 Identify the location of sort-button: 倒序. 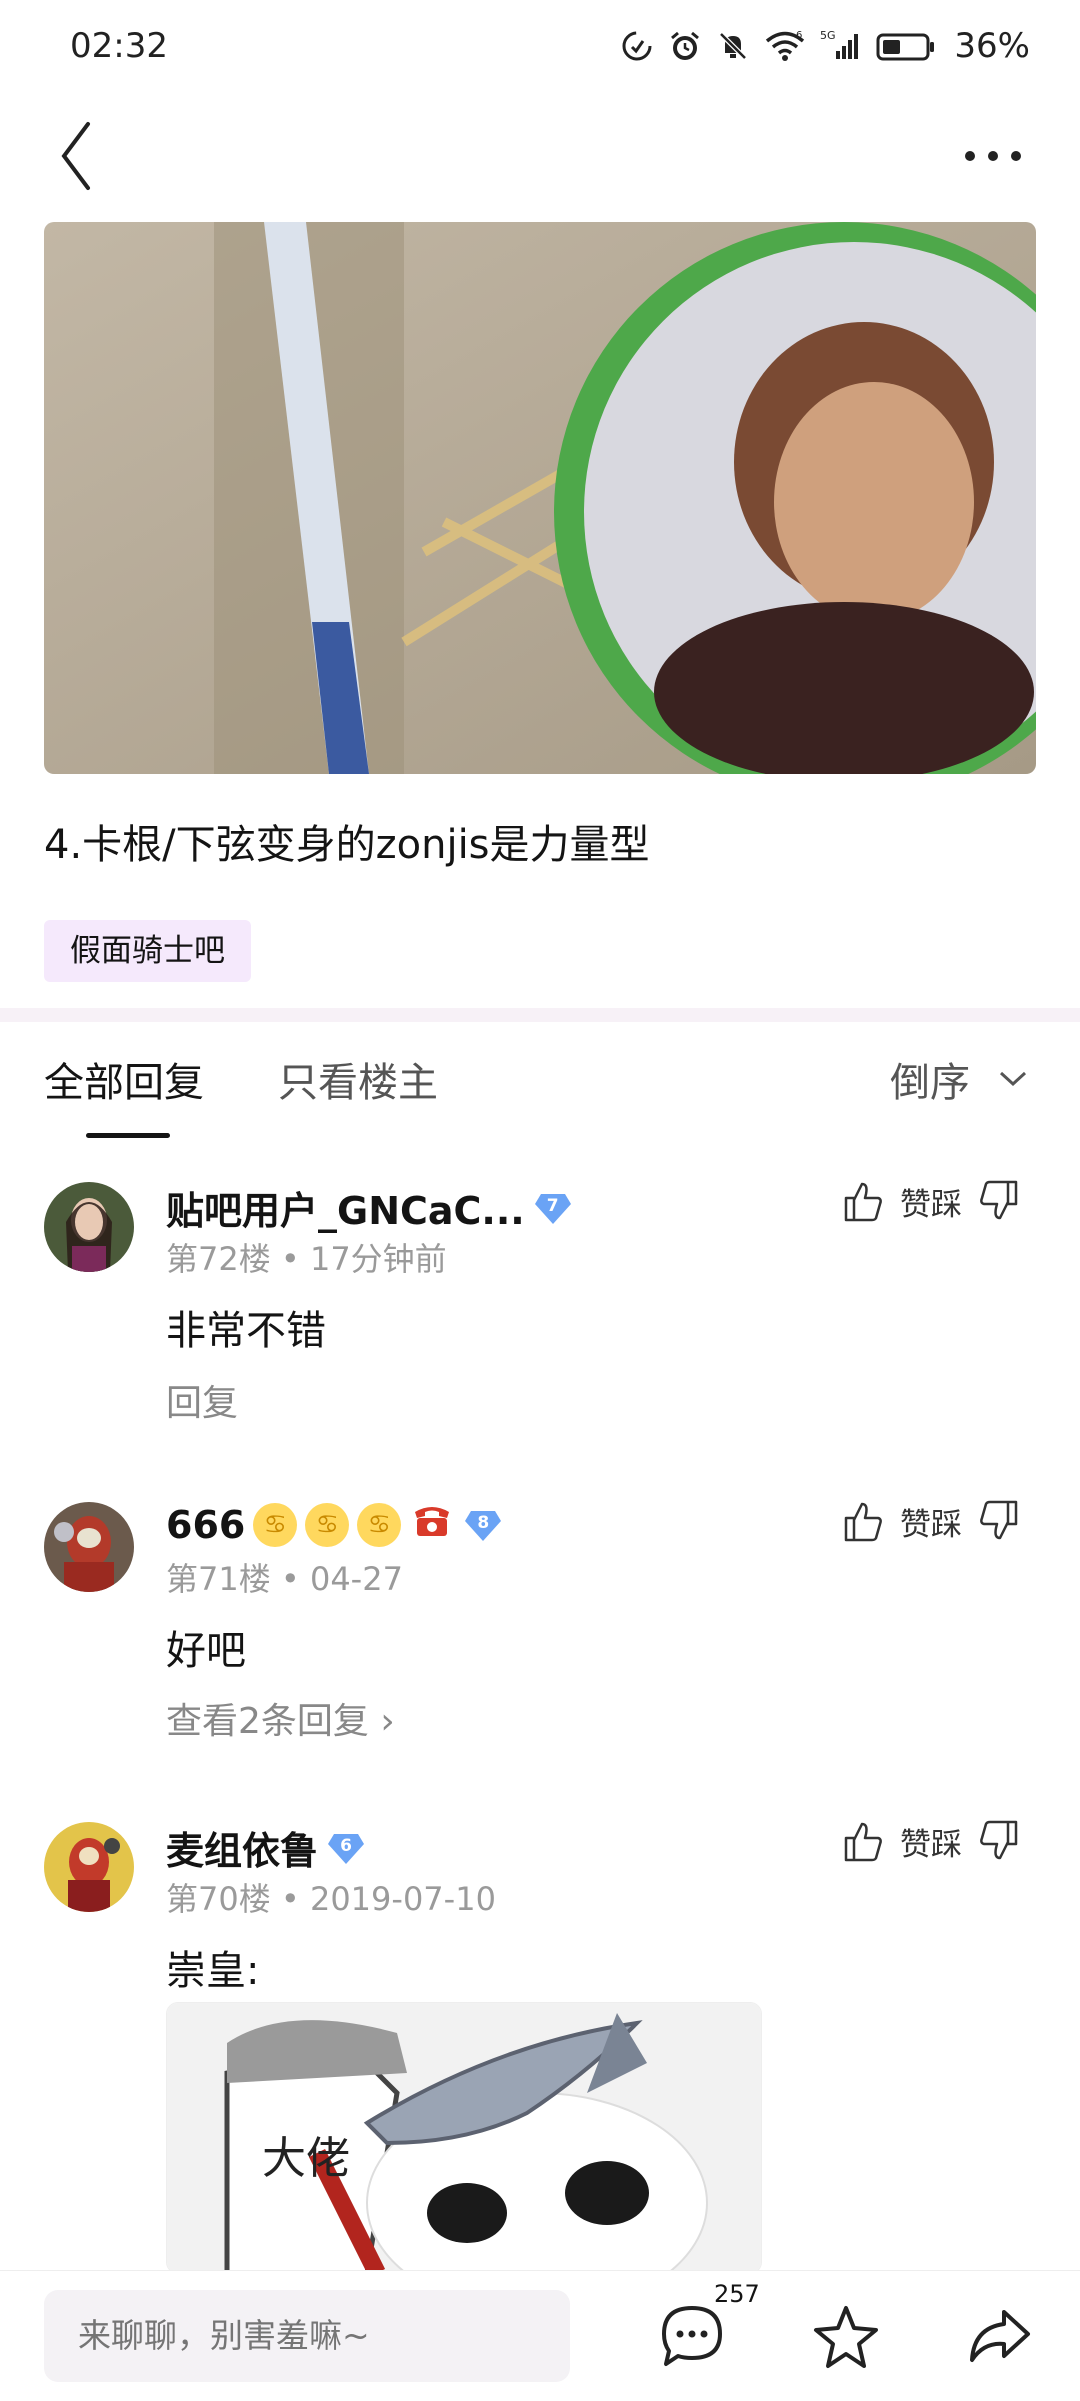
(959, 1079).